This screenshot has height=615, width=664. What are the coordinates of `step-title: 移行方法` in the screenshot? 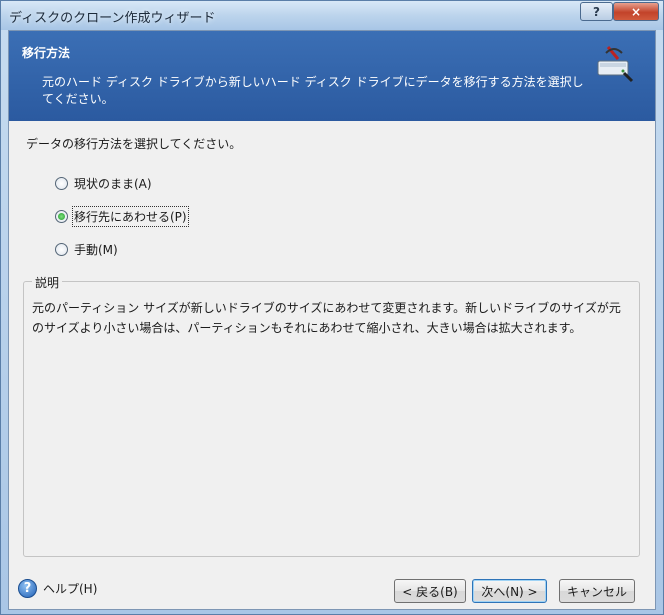 It's located at (46, 53).